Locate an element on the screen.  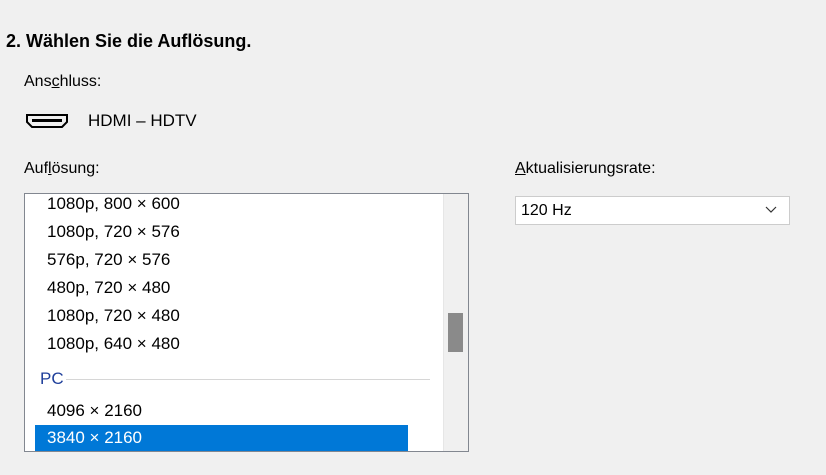
list-item: 480p, 720 × 480 is located at coordinates (221, 288).